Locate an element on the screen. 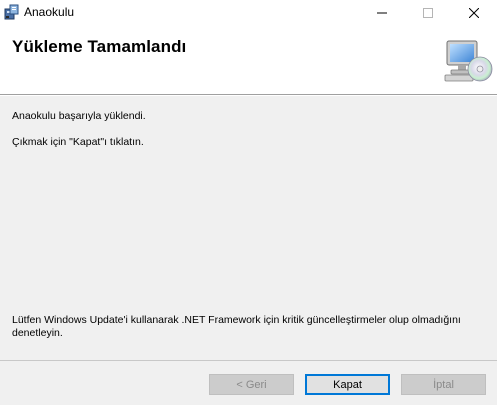 Image resolution: width=497 pixels, height=405 pixels. success-message: Anaokulu başarıyla yüklendi. is located at coordinates (79, 116).